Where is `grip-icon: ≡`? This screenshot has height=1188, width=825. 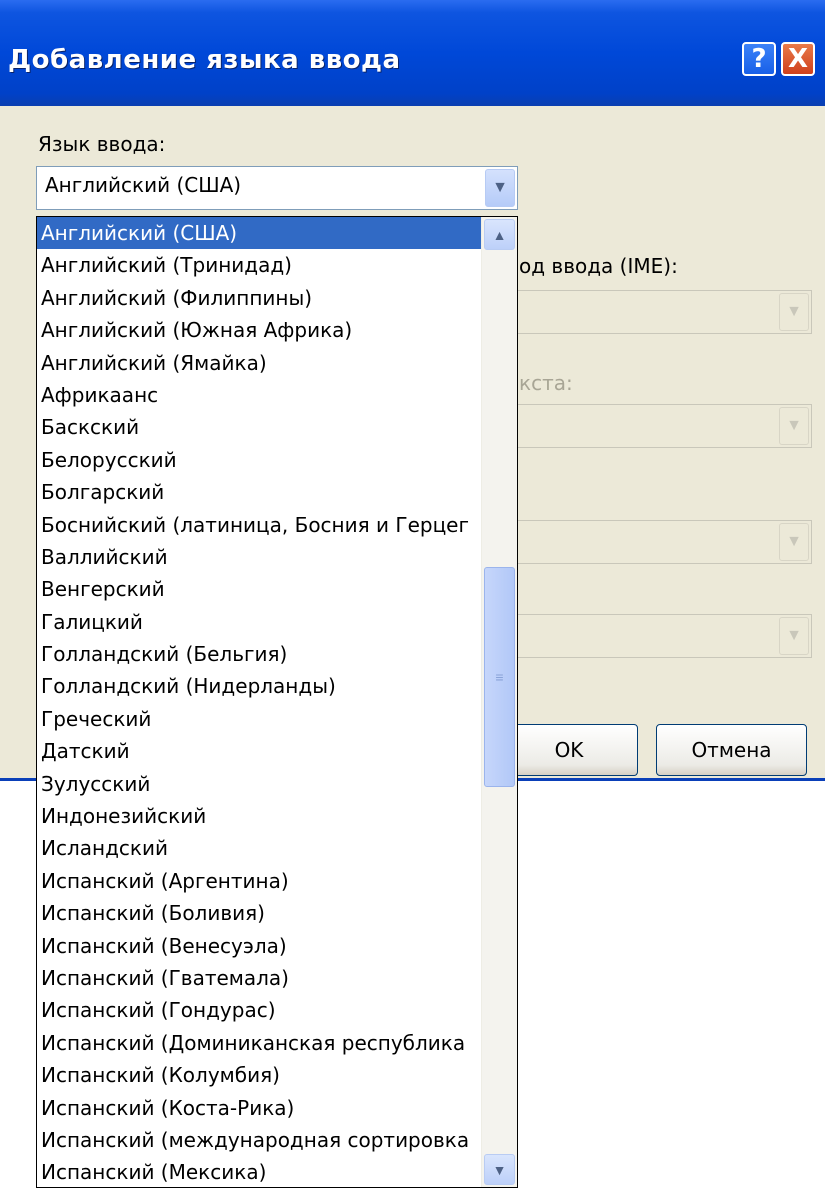
grip-icon: ≡ is located at coordinates (499, 677).